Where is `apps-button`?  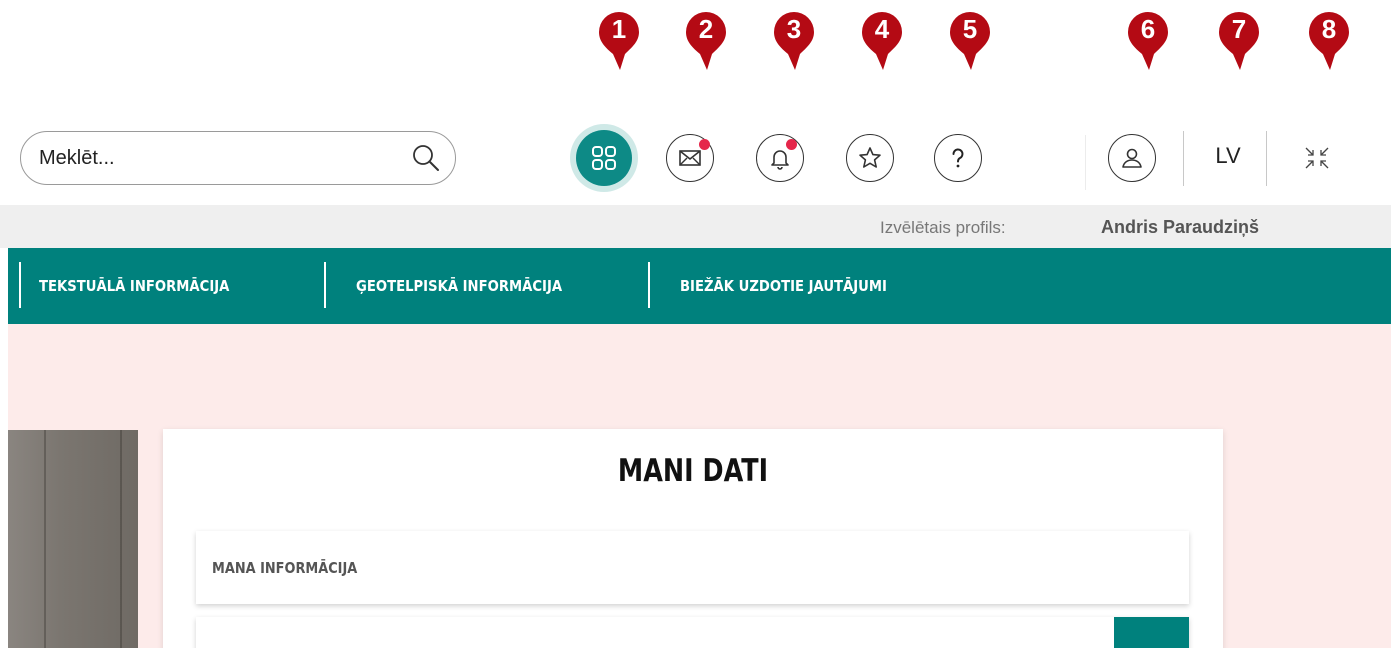 apps-button is located at coordinates (604, 158).